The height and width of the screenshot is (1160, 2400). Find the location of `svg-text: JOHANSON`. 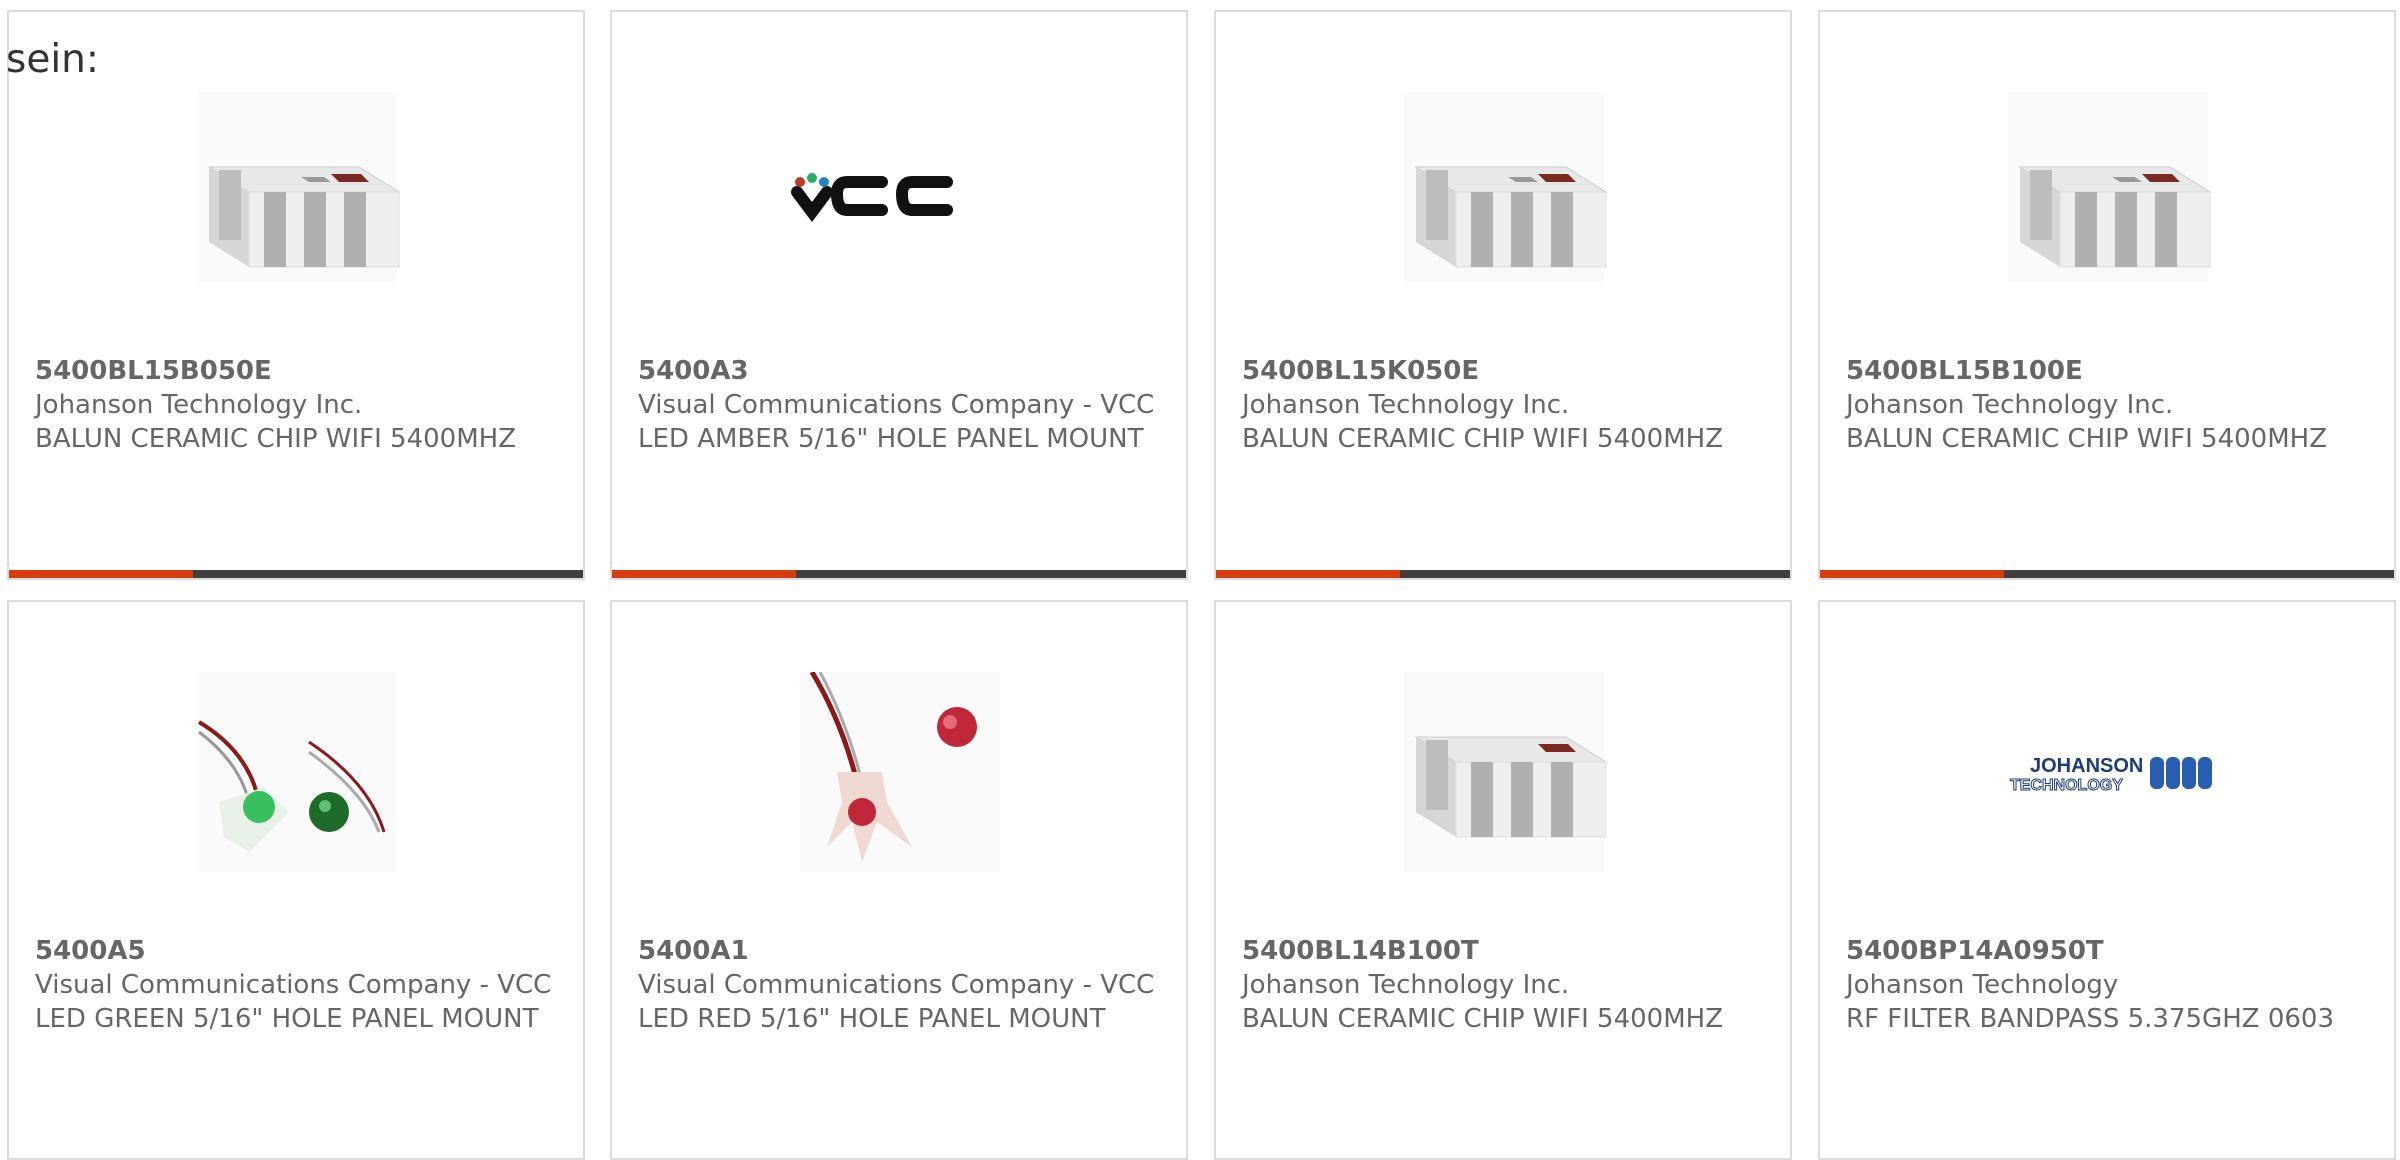

svg-text: JOHANSON is located at coordinates (2086, 766).